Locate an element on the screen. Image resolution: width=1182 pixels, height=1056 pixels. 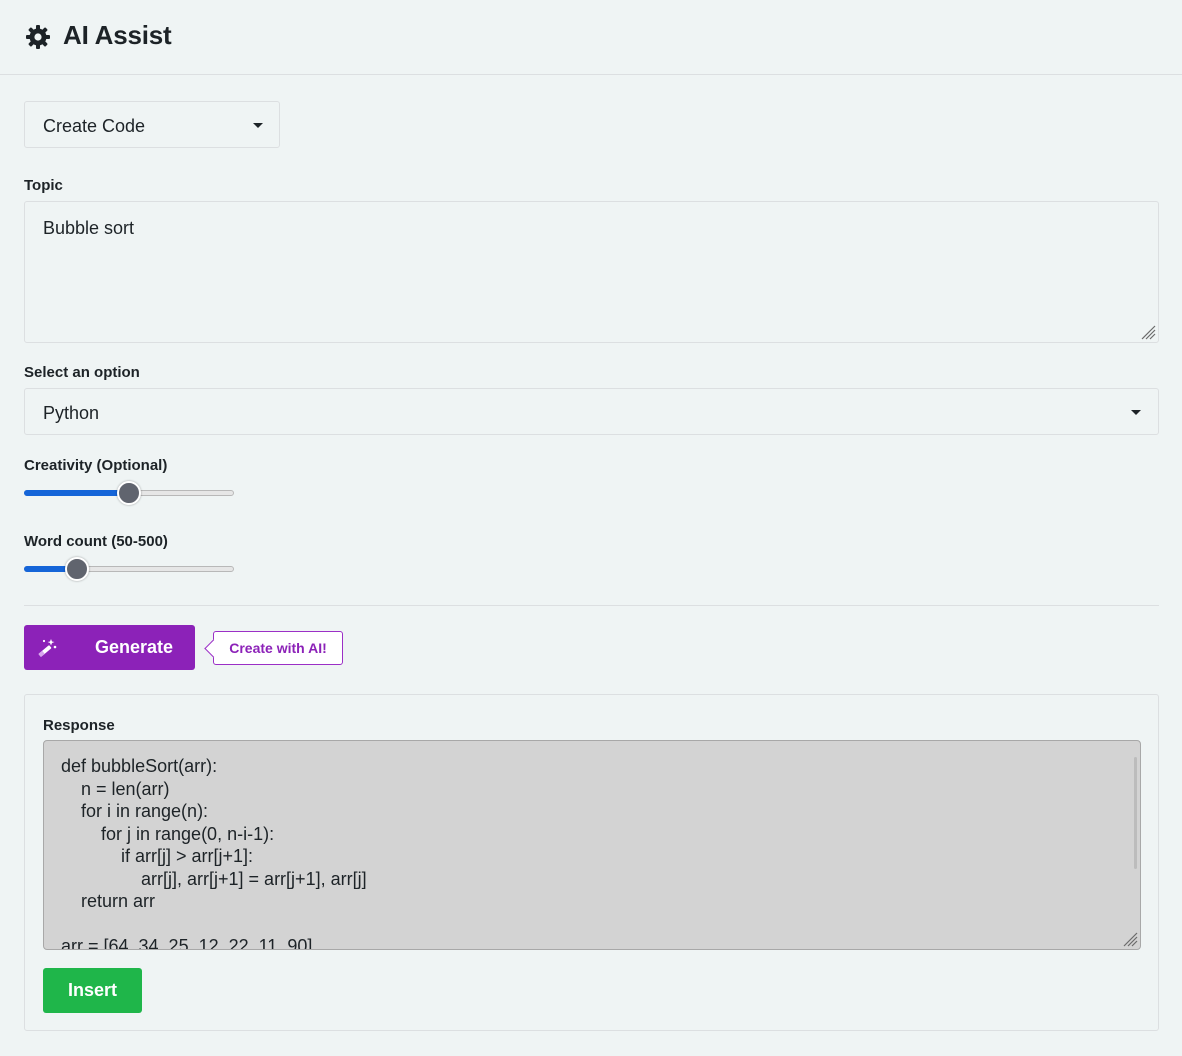
code-line: n = len(arr) is located at coordinates (115, 788).